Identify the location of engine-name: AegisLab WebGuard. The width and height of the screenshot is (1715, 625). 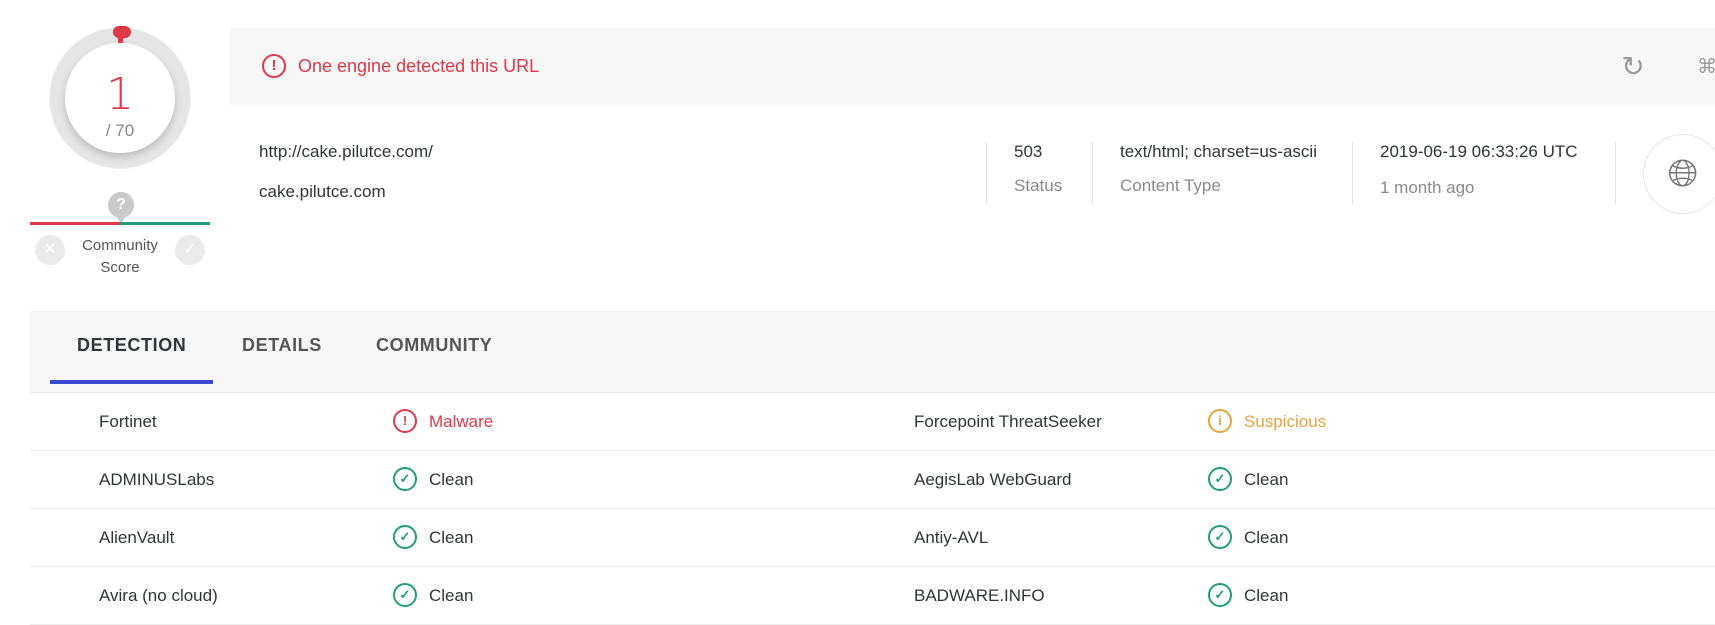
(993, 479).